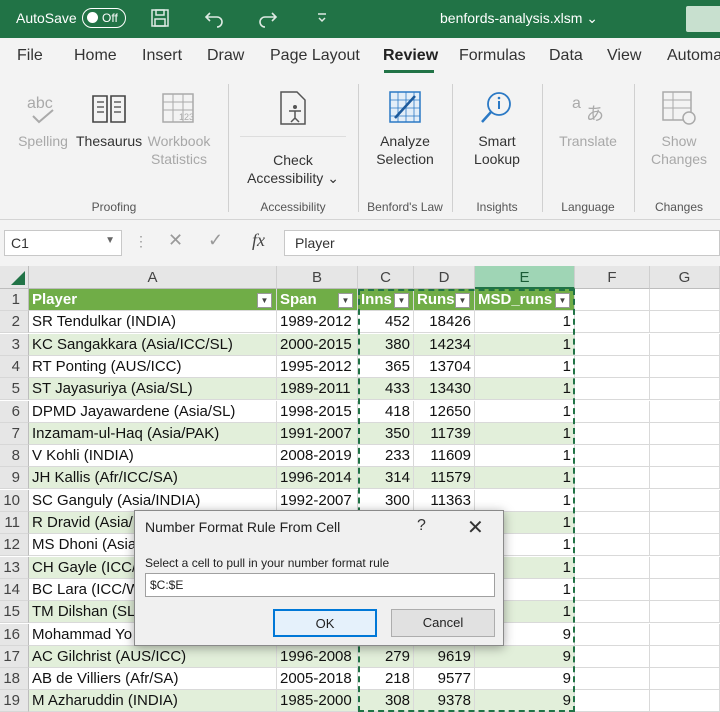 Image resolution: width=720 pixels, height=712 pixels. I want to click on table-cell: 1991-2007, so click(317, 433).